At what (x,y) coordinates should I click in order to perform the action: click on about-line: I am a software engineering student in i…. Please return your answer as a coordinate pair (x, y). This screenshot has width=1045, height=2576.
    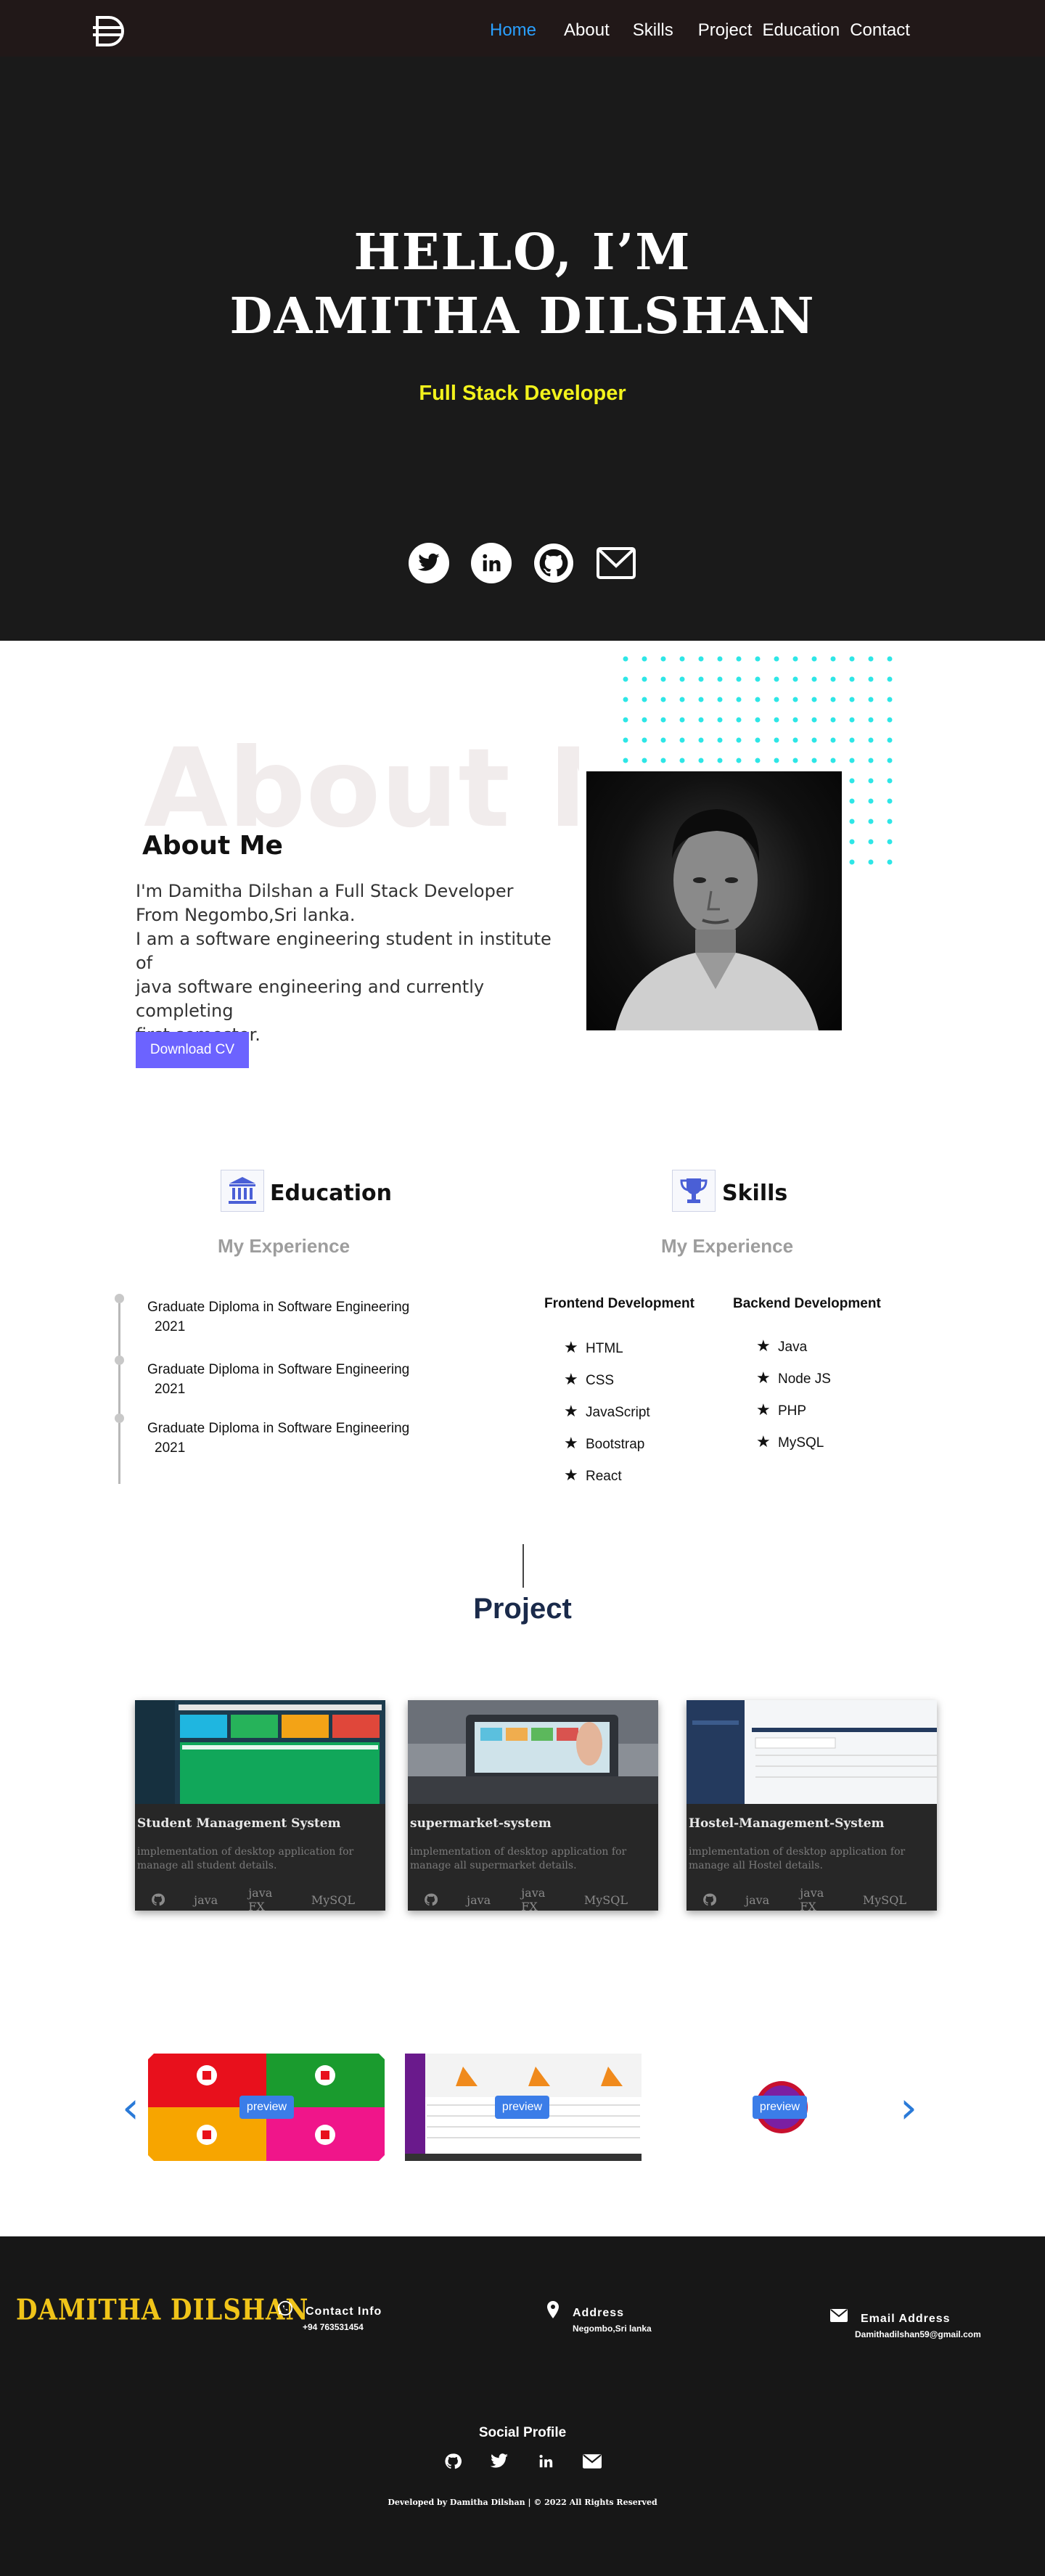
    Looking at the image, I should click on (344, 951).